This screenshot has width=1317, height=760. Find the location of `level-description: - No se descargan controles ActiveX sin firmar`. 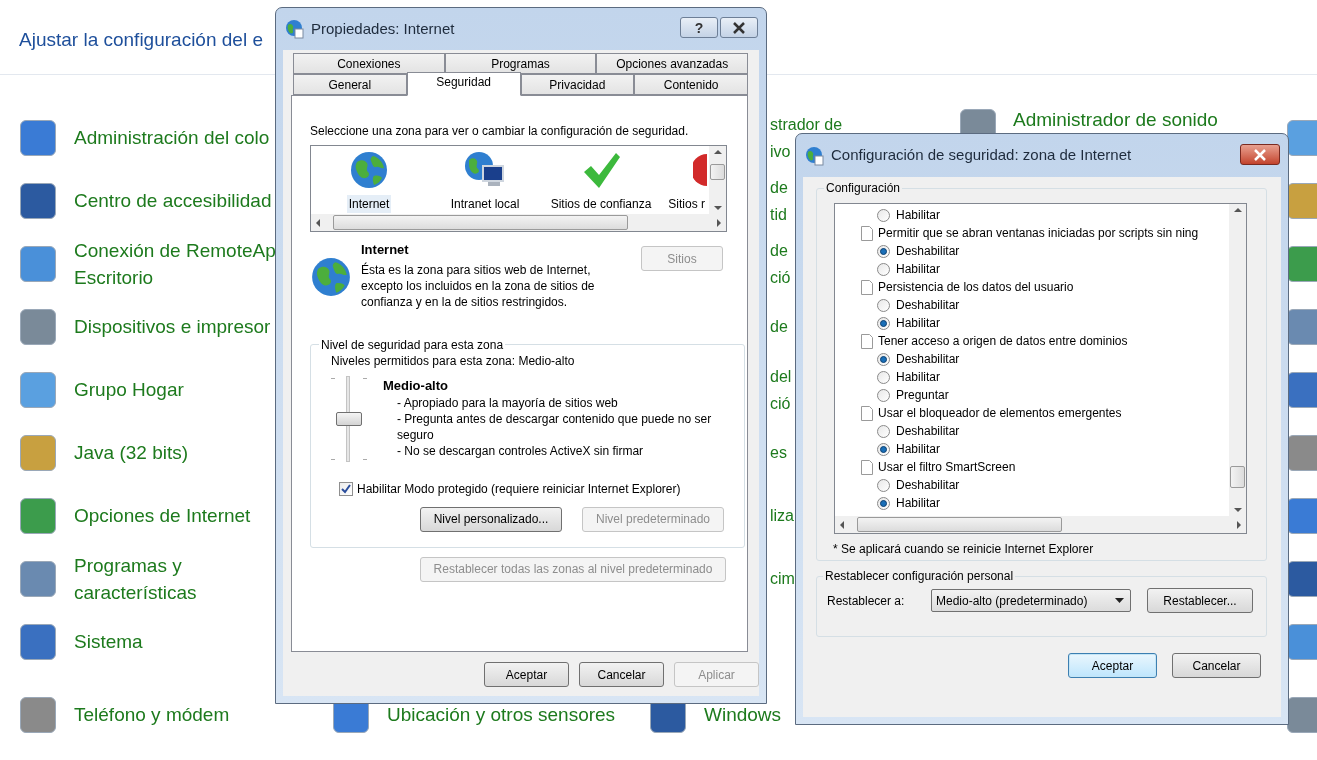

level-description: - No se descargan controles ActiveX sin firmar is located at coordinates (521, 451).